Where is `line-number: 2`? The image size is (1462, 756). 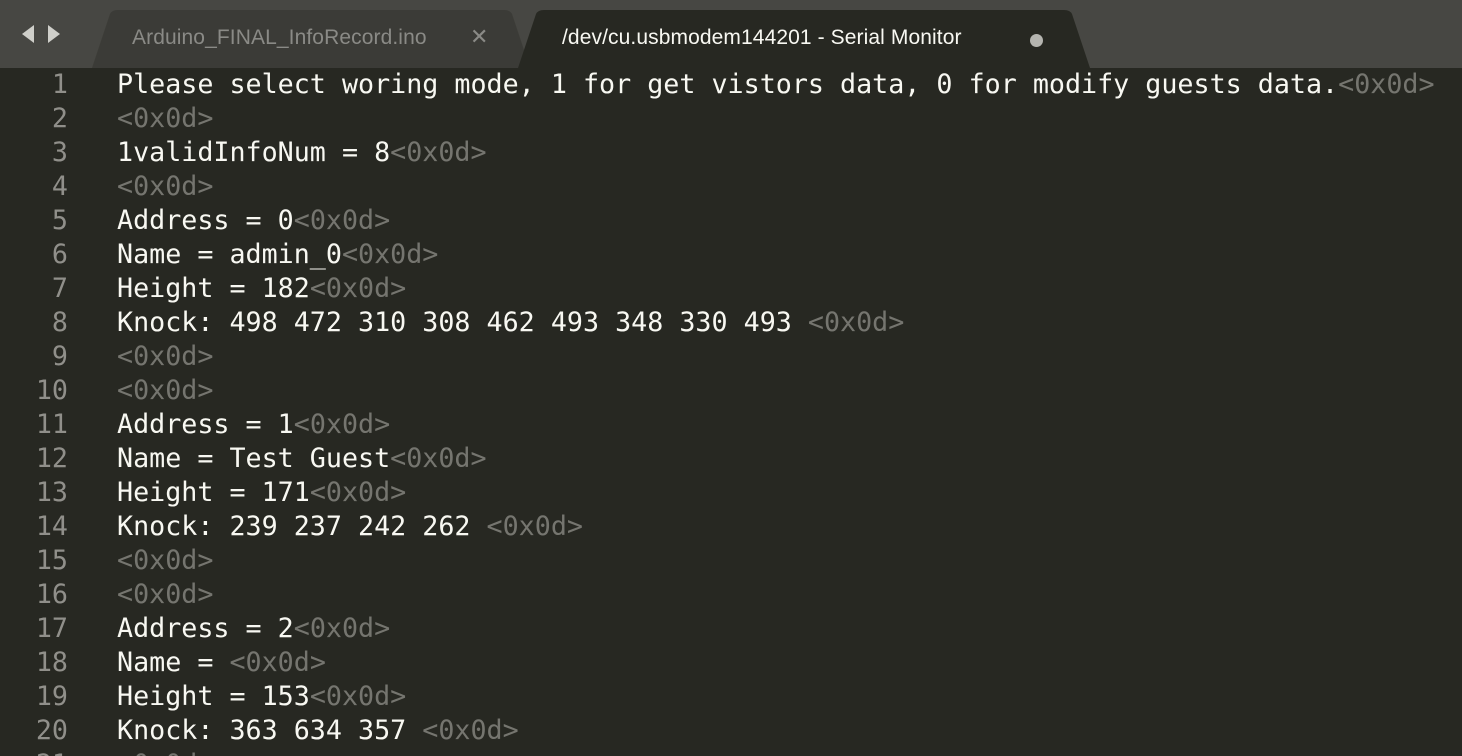 line-number: 2 is located at coordinates (59, 118).